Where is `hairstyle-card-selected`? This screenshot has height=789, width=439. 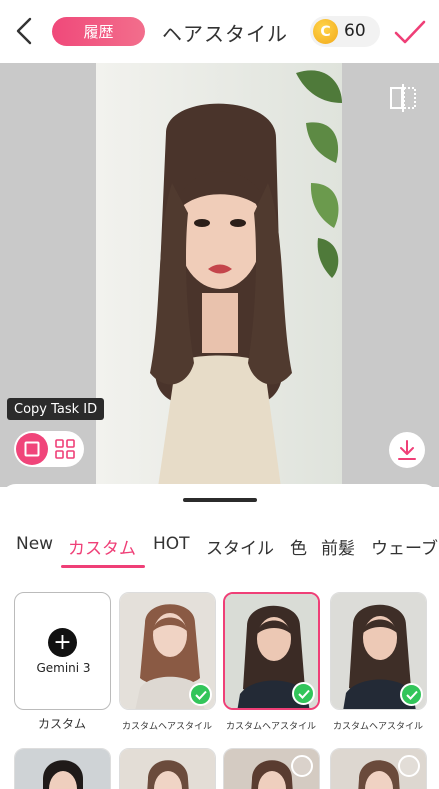
hairstyle-card-selected is located at coordinates (271, 651).